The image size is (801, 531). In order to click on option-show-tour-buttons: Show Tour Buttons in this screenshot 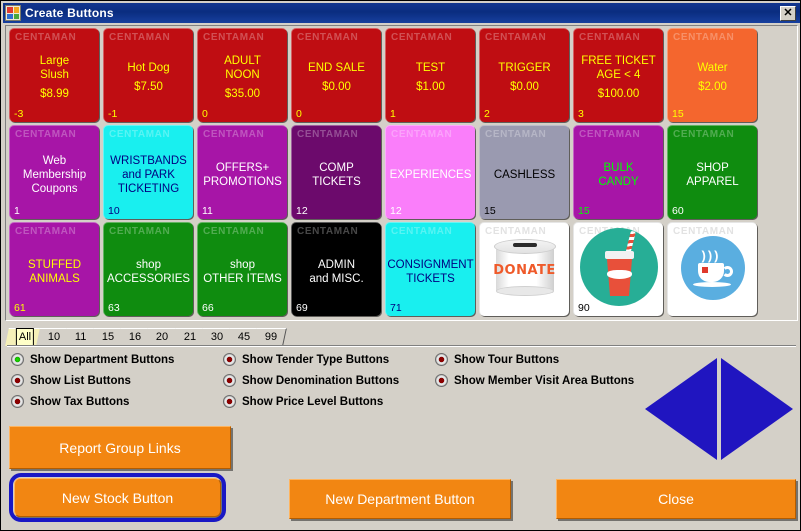, I will do `click(497, 359)`.